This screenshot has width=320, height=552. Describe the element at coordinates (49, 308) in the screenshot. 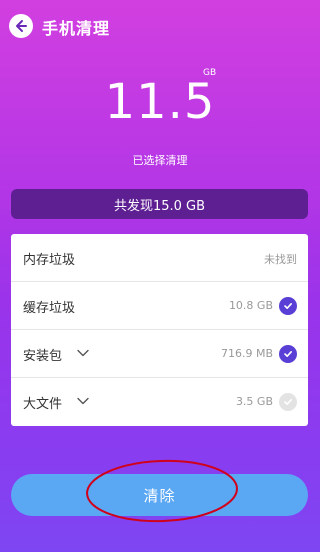

I see `list-item-label: 缓存垃圾` at that location.